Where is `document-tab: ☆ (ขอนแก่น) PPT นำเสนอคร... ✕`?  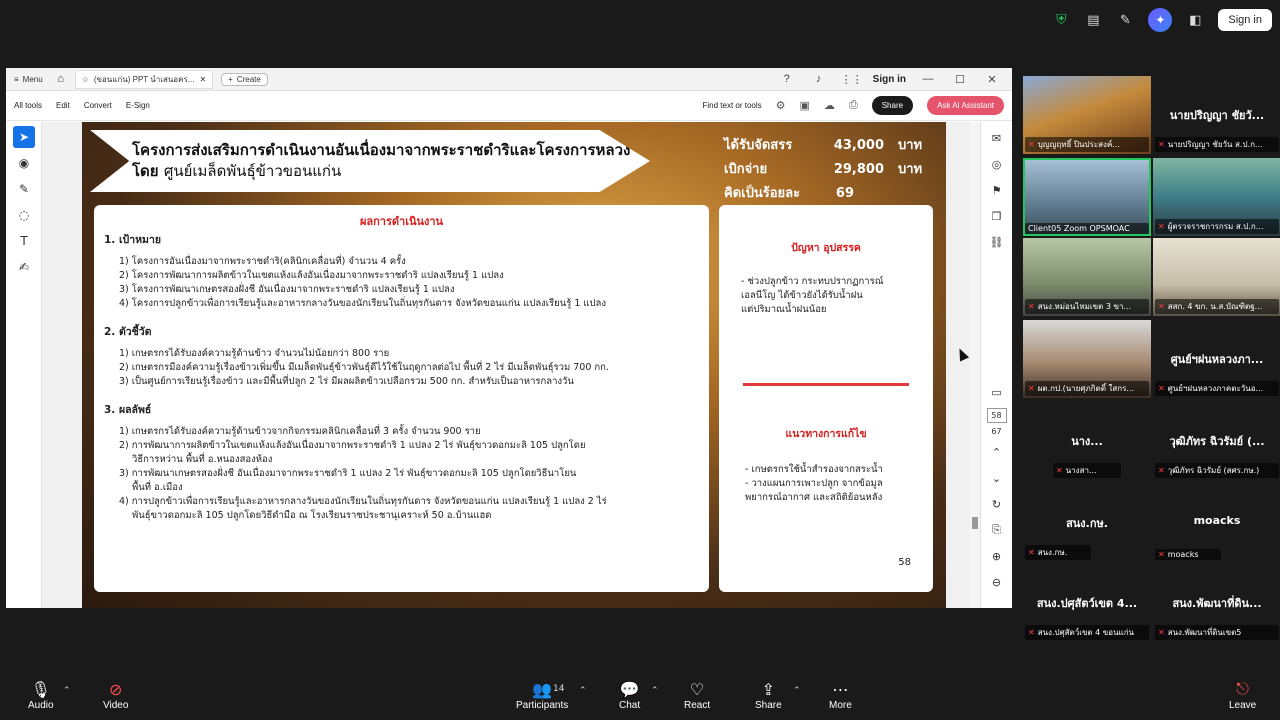 document-tab: ☆ (ขอนแก่น) PPT นำเสนอคร... ✕ is located at coordinates (144, 79).